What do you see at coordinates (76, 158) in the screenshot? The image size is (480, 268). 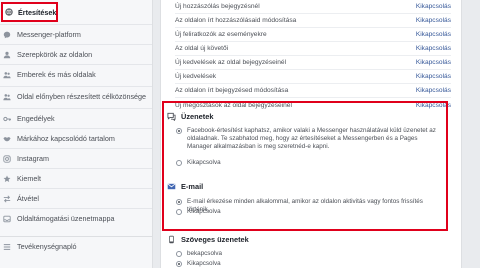 I see `sidebar-item-instagram: Instagram` at bounding box center [76, 158].